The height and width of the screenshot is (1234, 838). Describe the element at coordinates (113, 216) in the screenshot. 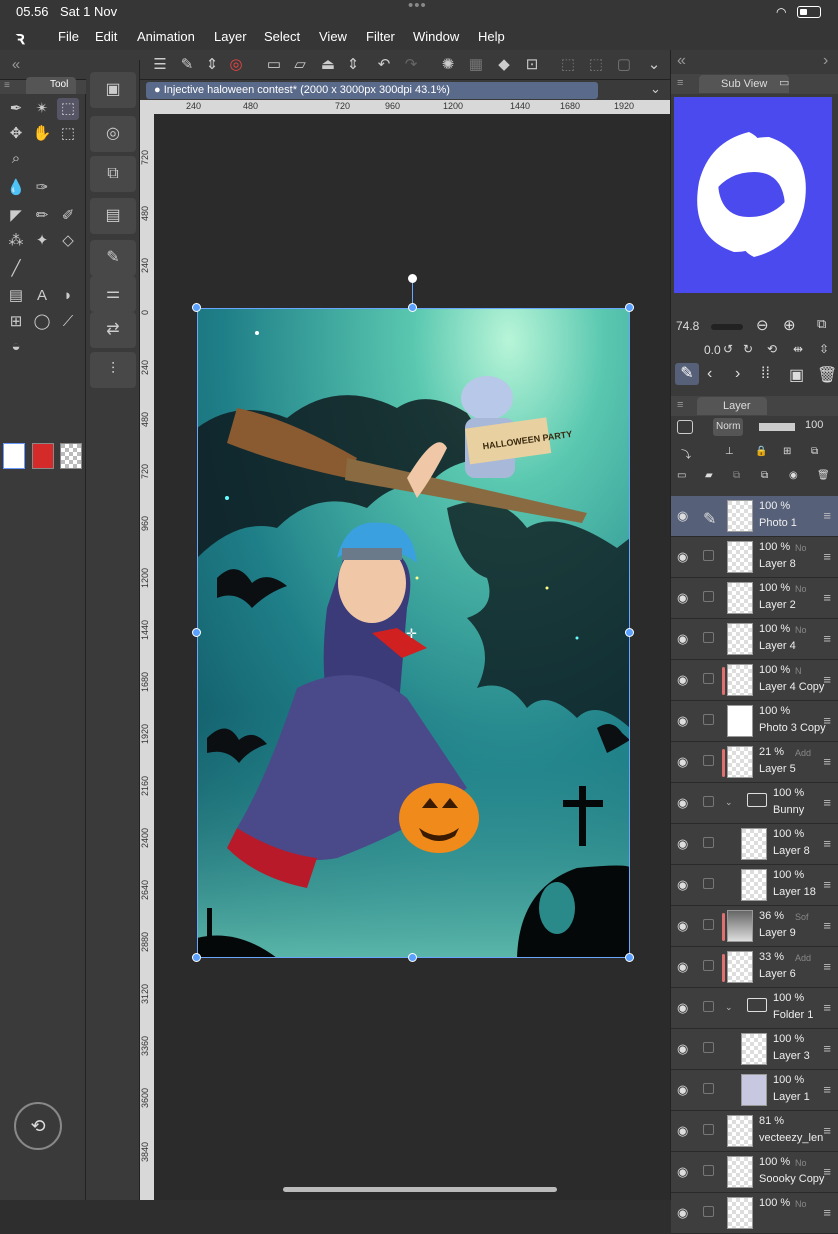

I see `layer-property-icon: ▤` at that location.